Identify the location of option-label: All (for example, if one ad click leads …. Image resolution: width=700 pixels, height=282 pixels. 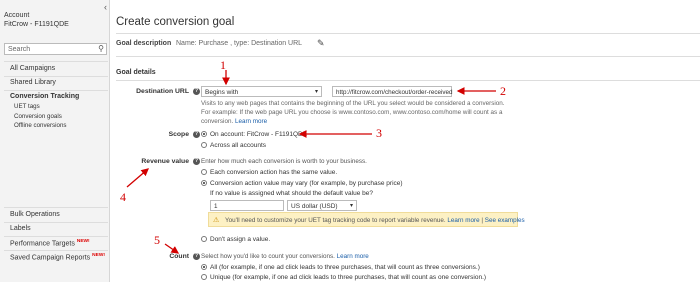
(345, 267).